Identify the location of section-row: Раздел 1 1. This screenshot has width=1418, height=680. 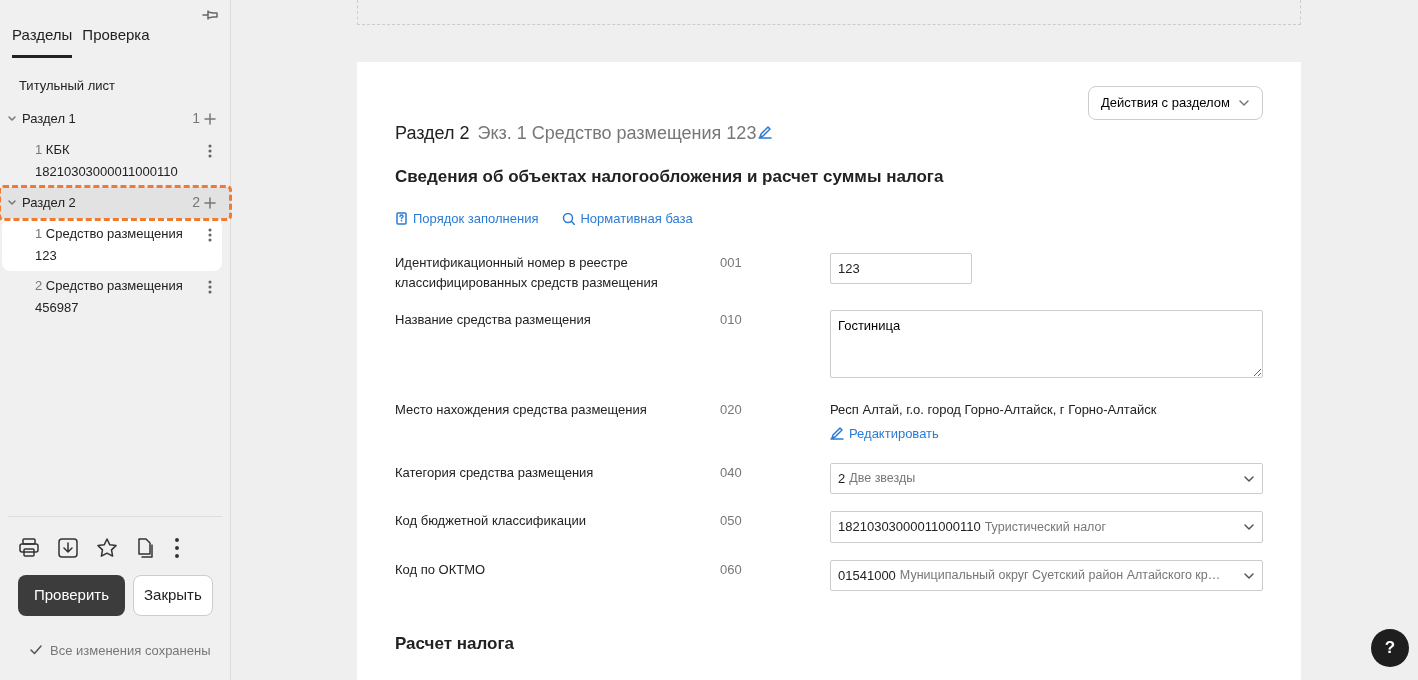
(115, 118).